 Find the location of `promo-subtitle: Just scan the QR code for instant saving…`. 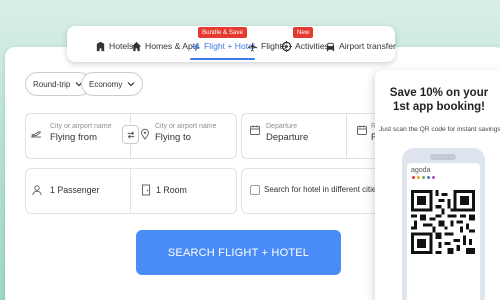

promo-subtitle: Just scan the QR code for instant saving… is located at coordinates (439, 129).